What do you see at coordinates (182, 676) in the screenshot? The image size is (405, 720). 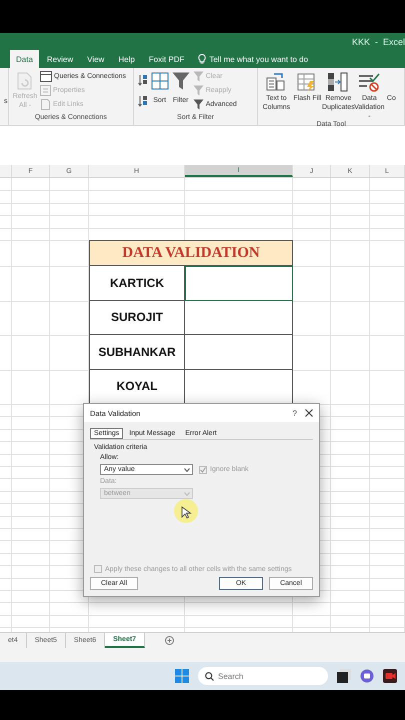 I see `windows-start-icon` at bounding box center [182, 676].